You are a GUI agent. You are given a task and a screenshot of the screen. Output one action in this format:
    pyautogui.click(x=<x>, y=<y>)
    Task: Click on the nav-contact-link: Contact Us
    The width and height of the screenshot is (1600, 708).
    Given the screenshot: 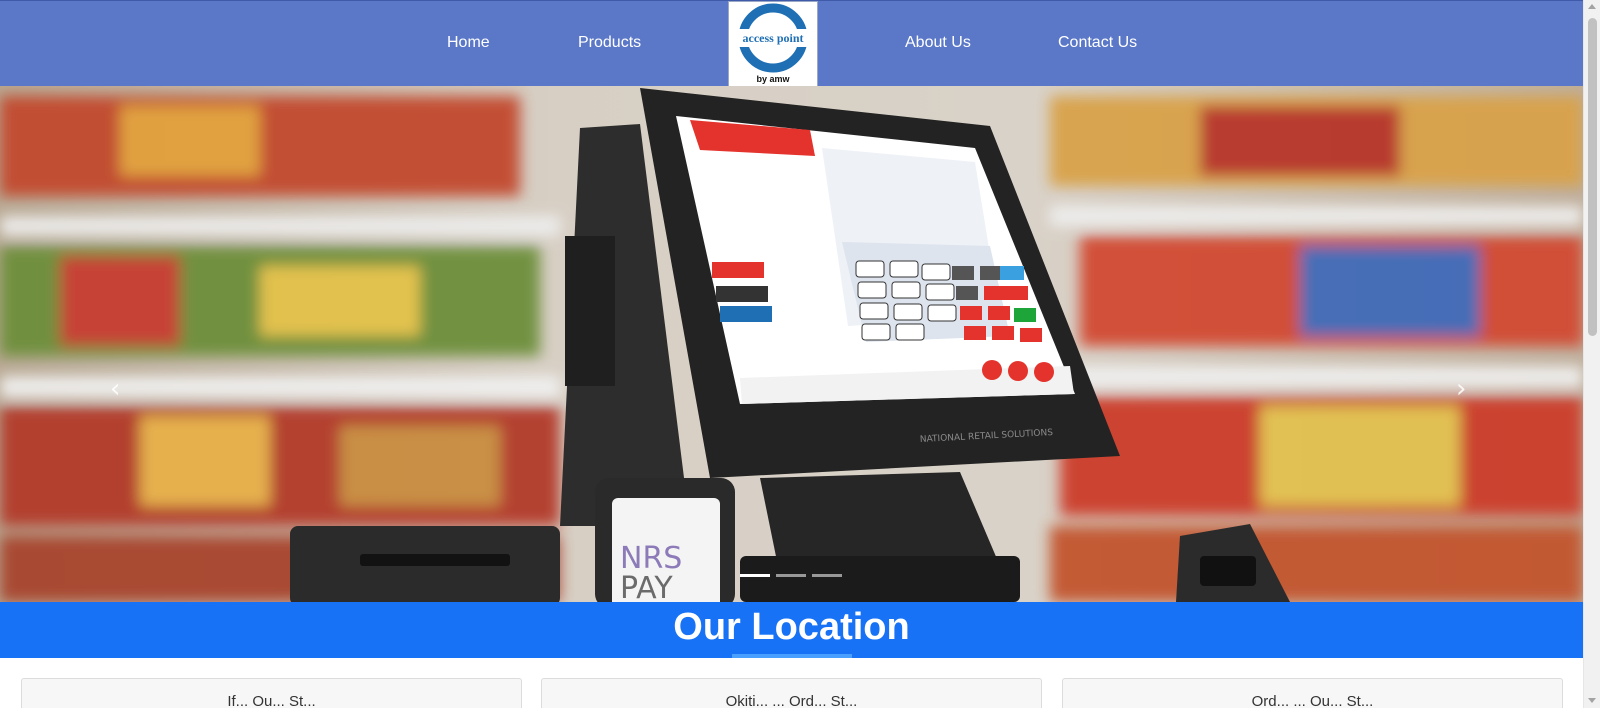 What is the action you would take?
    pyautogui.click(x=1097, y=43)
    